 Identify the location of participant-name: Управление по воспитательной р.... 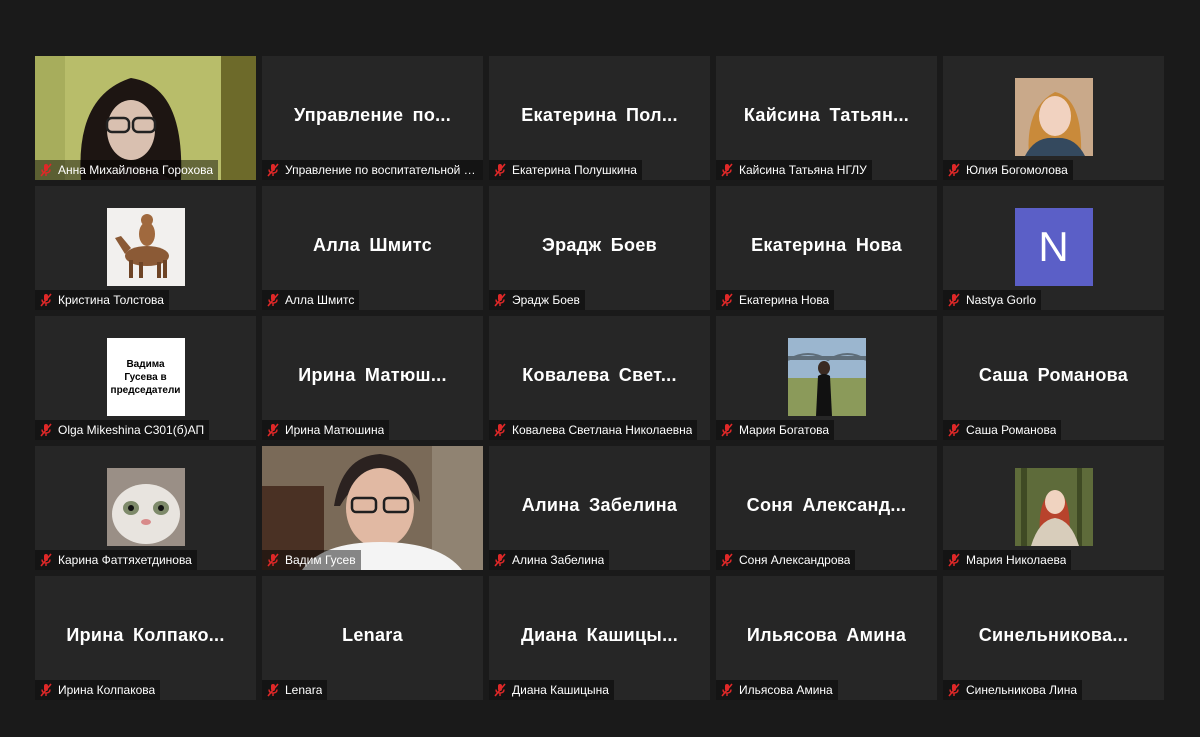
(381, 170).